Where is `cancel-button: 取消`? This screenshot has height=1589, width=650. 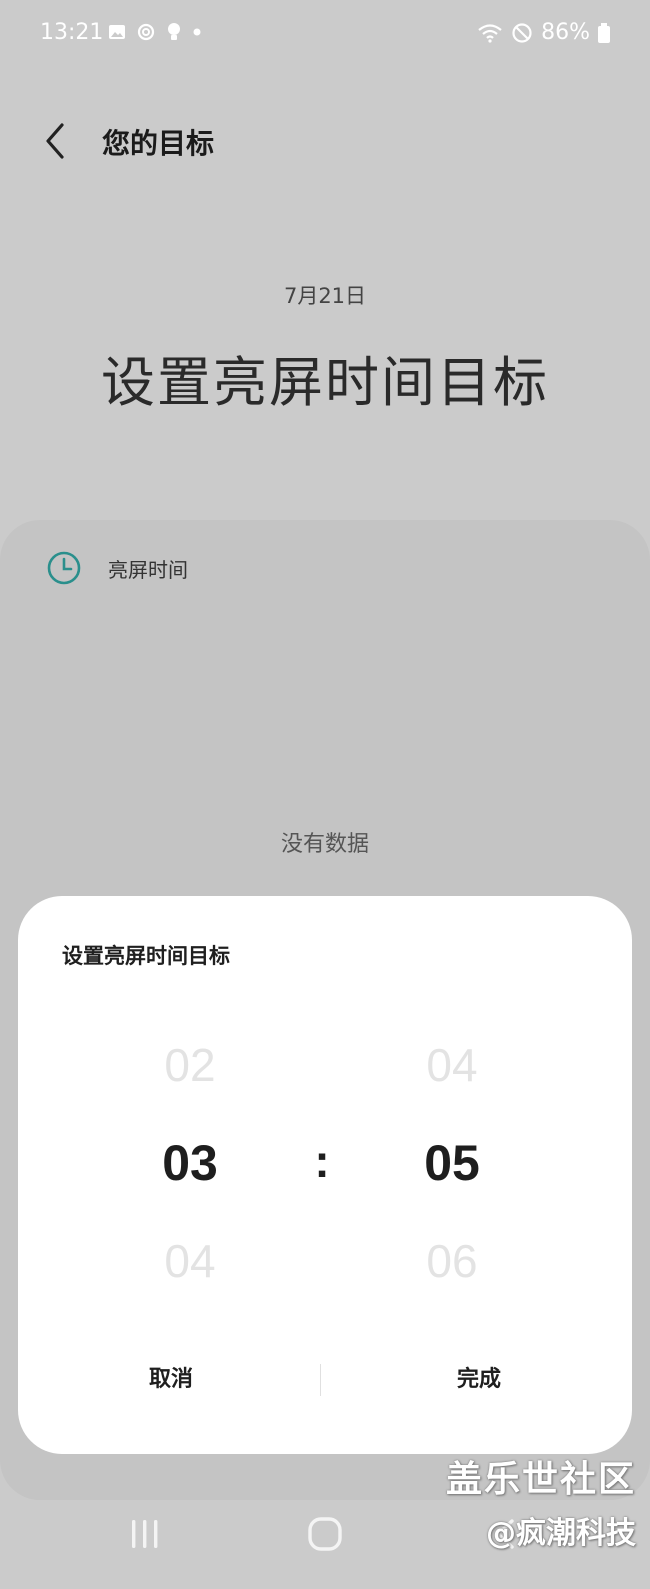
cancel-button: 取消 is located at coordinates (171, 1380).